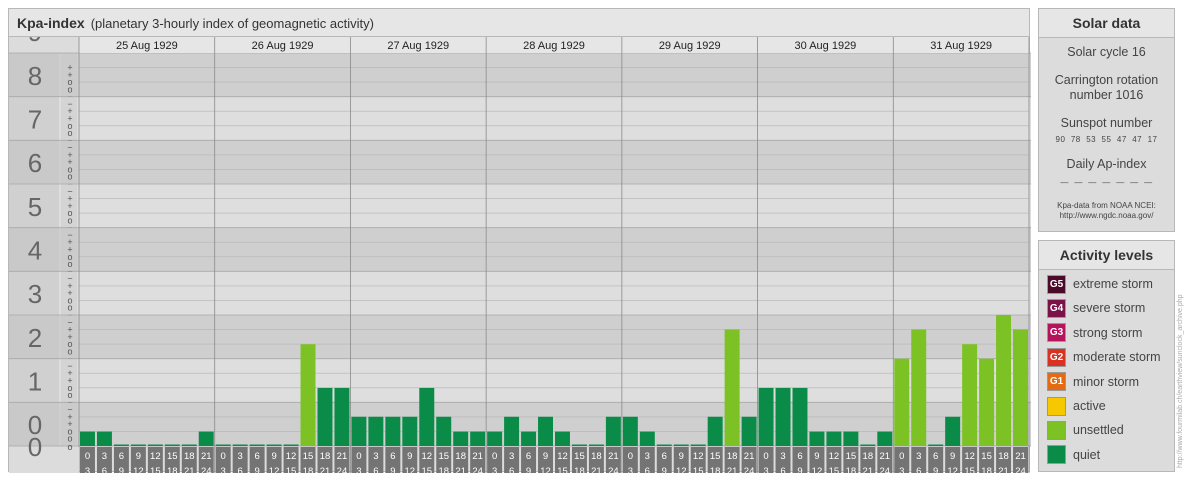  What do you see at coordinates (690, 46) in the screenshot?
I see `day-label: 29 Aug 1929` at bounding box center [690, 46].